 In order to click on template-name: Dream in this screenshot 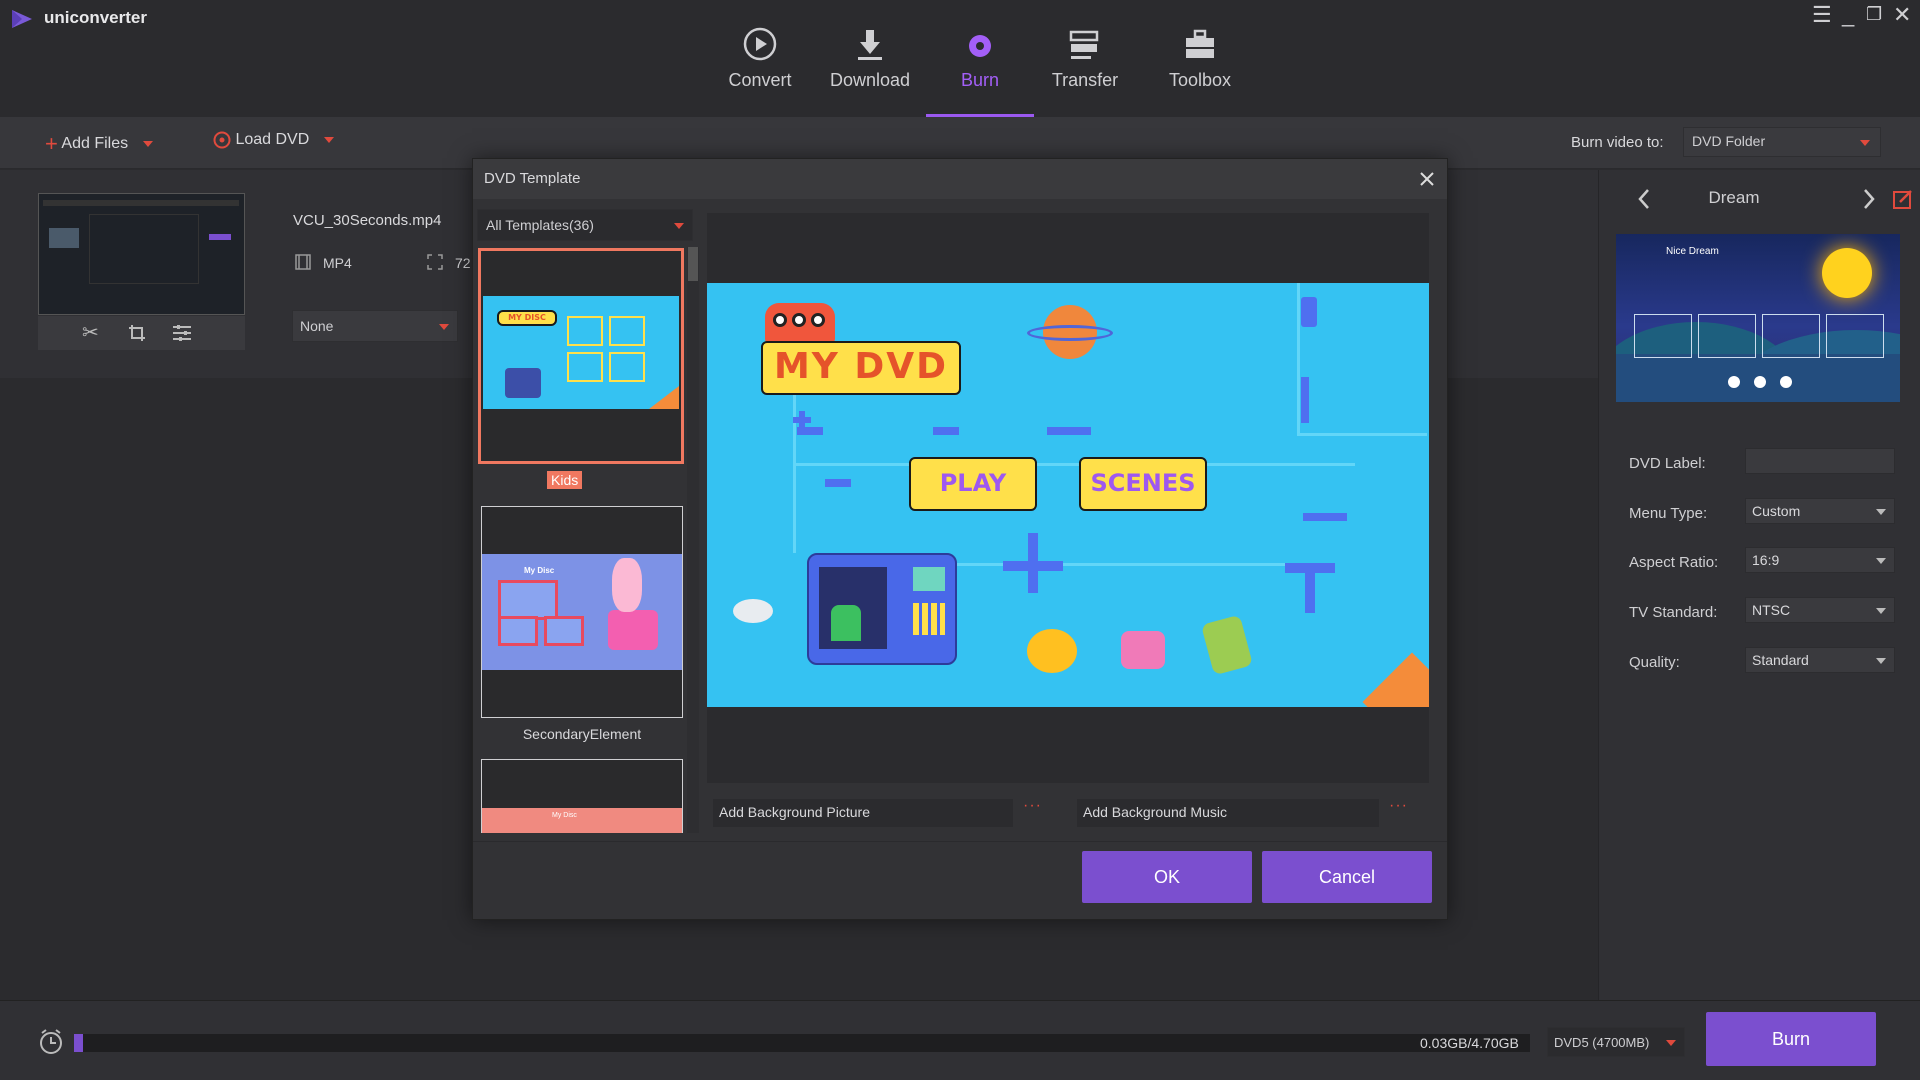, I will do `click(1734, 197)`.